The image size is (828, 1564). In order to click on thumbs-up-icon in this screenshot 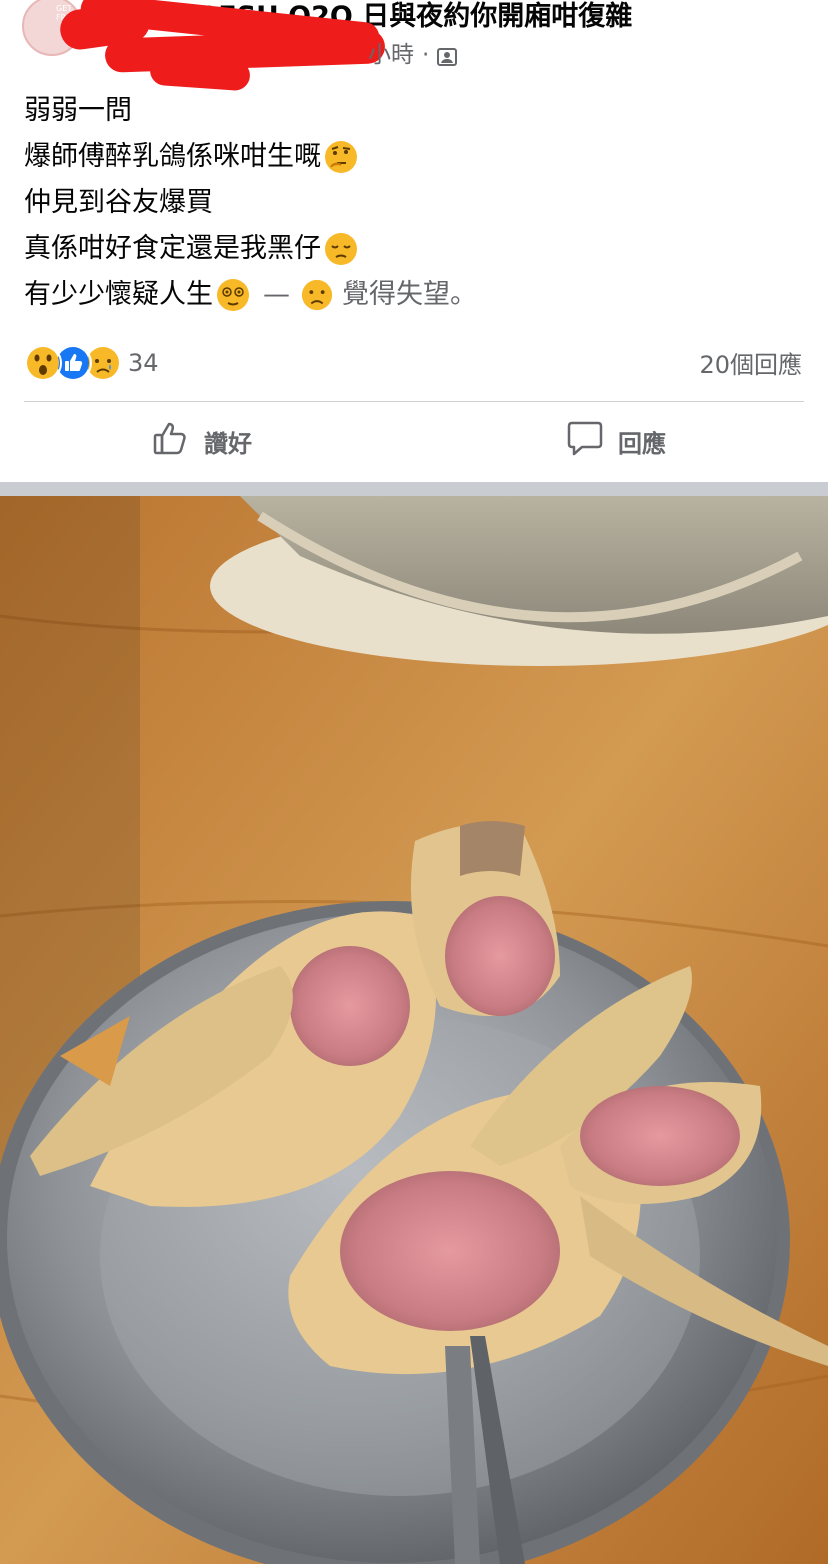, I will do `click(171, 441)`.